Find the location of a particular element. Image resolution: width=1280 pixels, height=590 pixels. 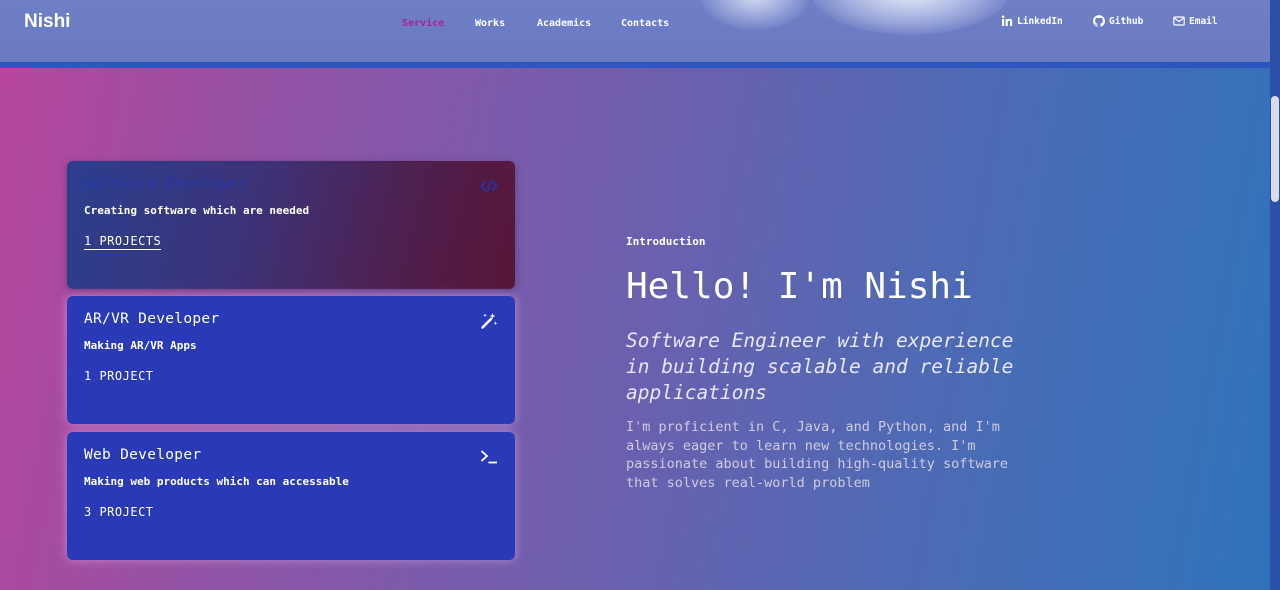

nav-link-service: Service is located at coordinates (423, 23).